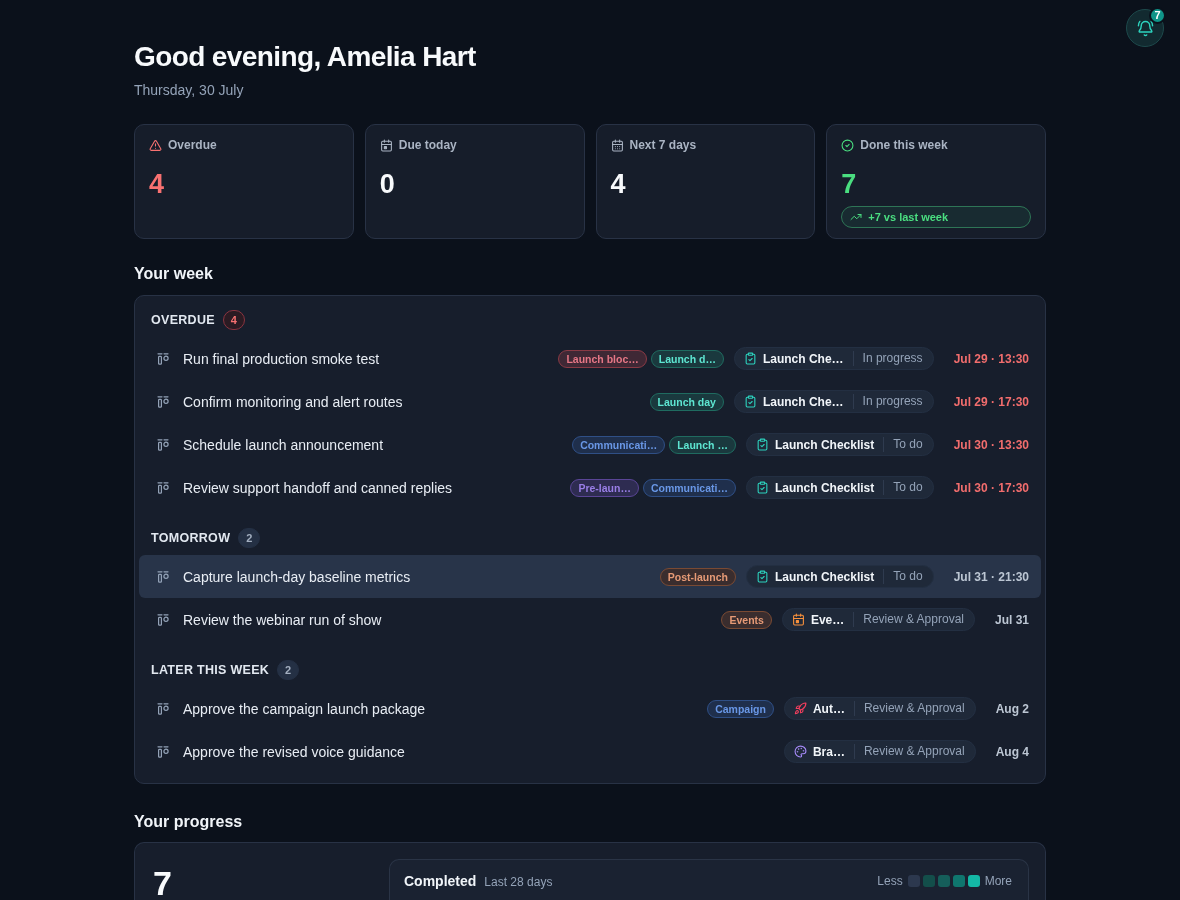 The width and height of the screenshot is (1180, 900). What do you see at coordinates (191, 538) in the screenshot?
I see `group-label: TOMORROW` at bounding box center [191, 538].